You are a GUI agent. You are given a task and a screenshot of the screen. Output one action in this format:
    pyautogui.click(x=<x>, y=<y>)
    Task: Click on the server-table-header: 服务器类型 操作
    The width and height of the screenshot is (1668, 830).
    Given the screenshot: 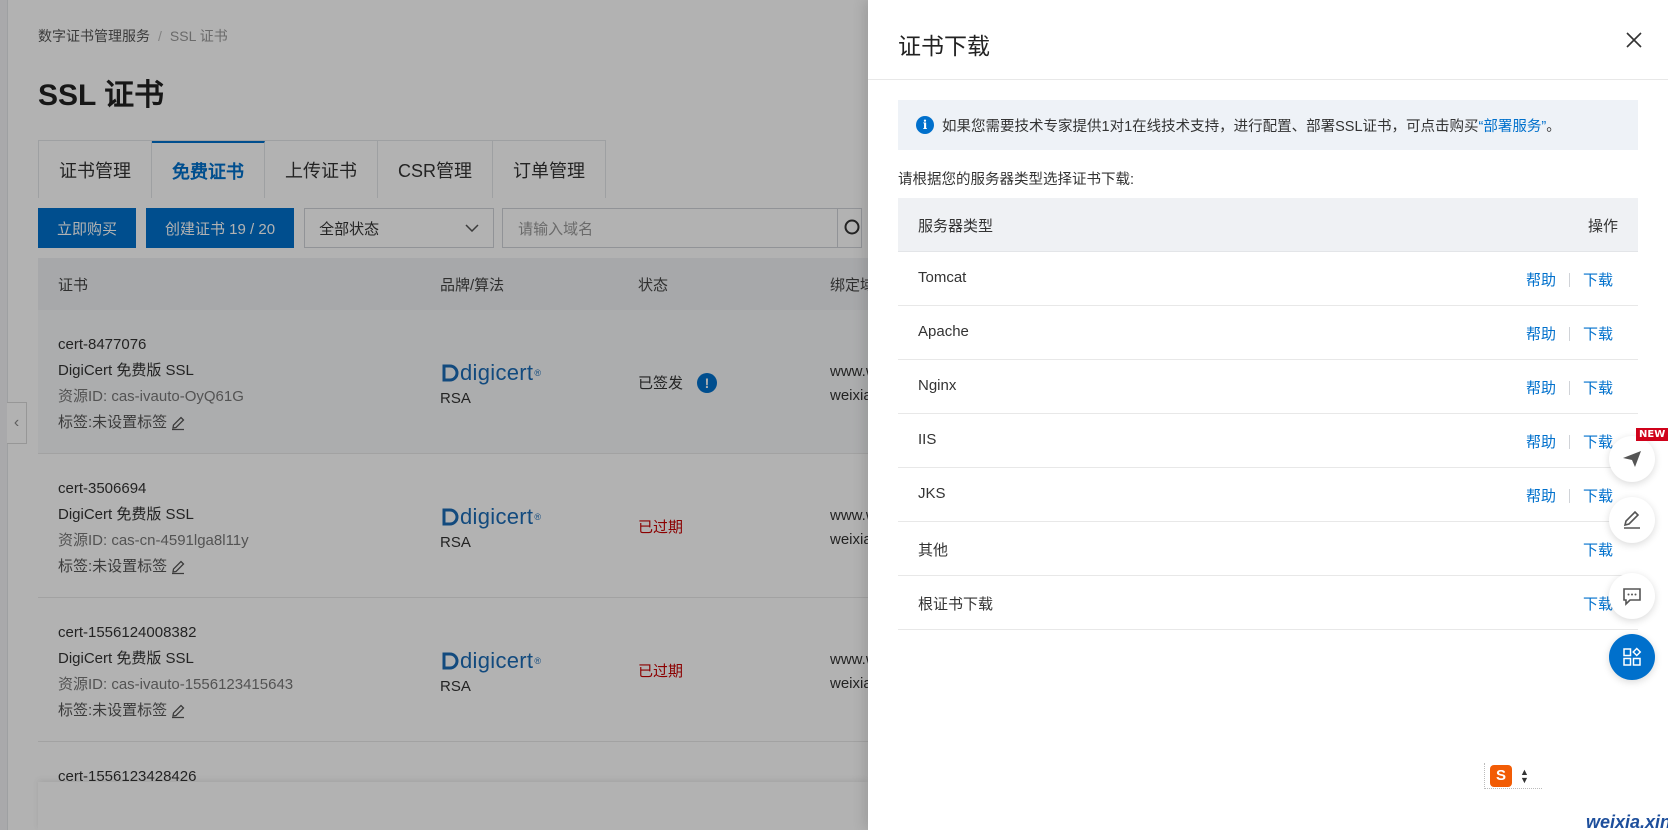 What is the action you would take?
    pyautogui.click(x=1268, y=225)
    